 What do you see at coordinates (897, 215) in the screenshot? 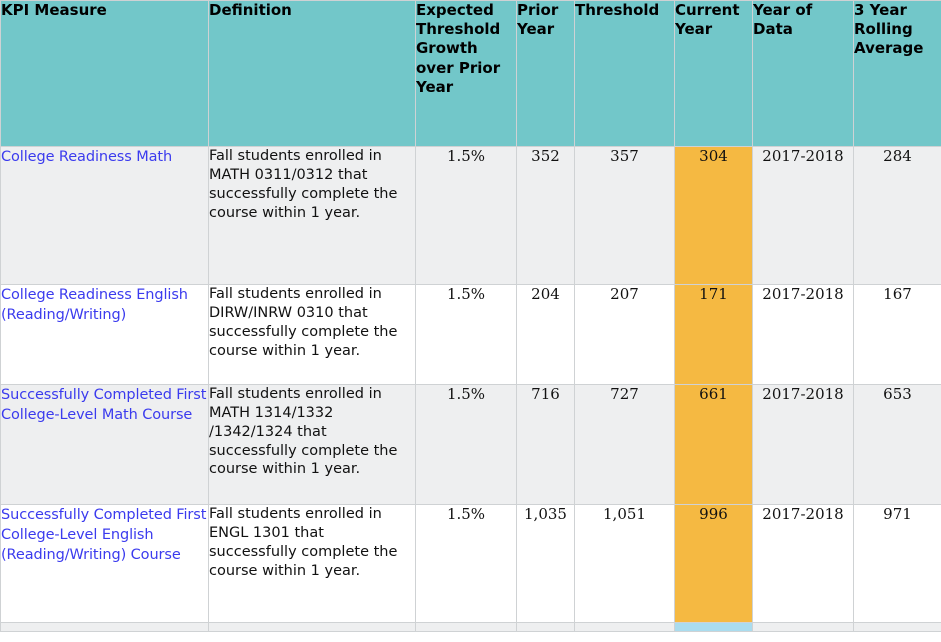
I see `cell-rolling-average: 284` at bounding box center [897, 215].